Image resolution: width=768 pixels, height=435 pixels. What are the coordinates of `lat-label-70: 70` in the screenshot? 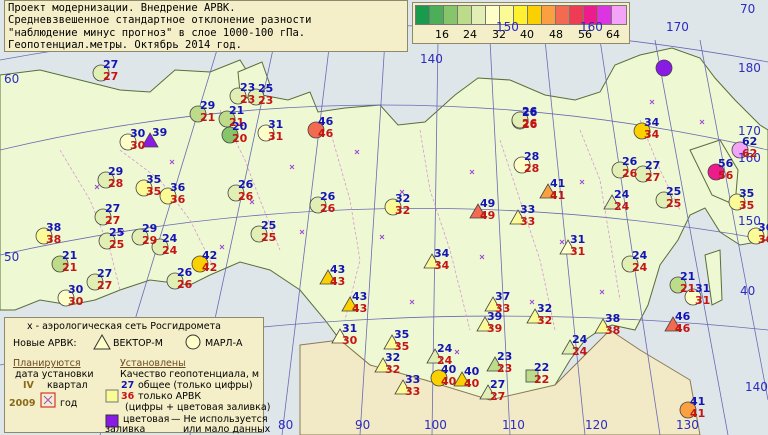 It's located at (748, 9).